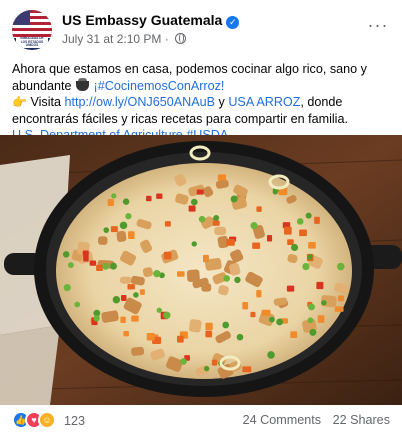 The image size is (402, 435). I want to click on comments-count: 24 Comments, so click(282, 420).